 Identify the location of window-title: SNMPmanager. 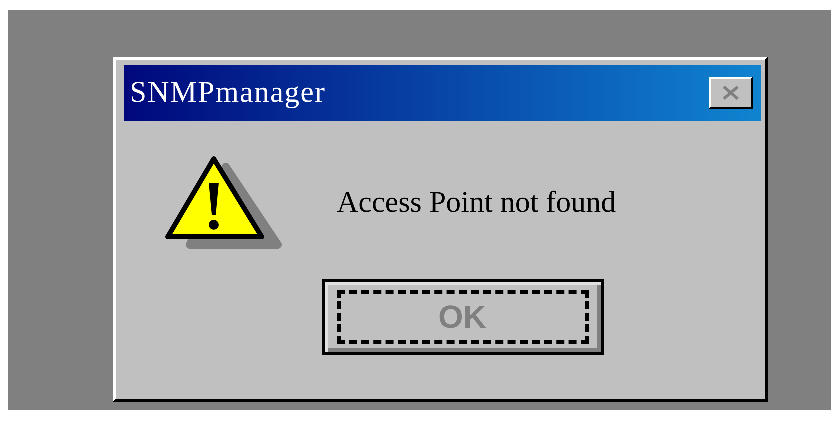
(228, 93).